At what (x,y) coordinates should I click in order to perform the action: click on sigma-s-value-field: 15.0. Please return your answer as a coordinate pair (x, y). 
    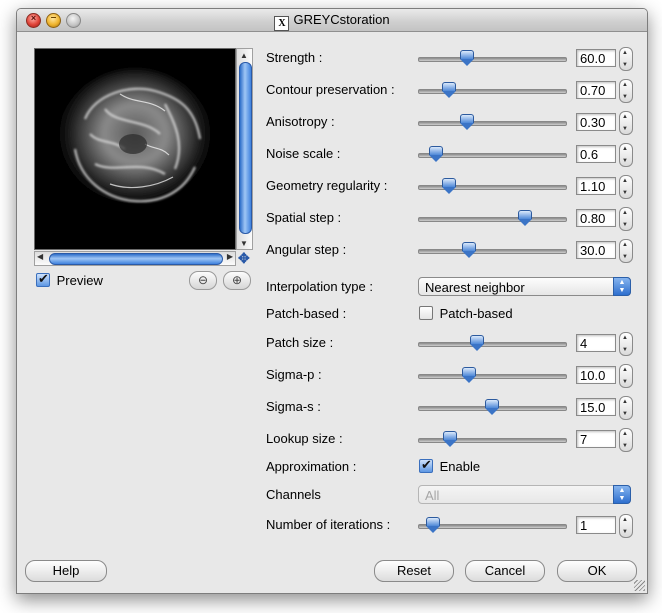
    Looking at the image, I should click on (596, 407).